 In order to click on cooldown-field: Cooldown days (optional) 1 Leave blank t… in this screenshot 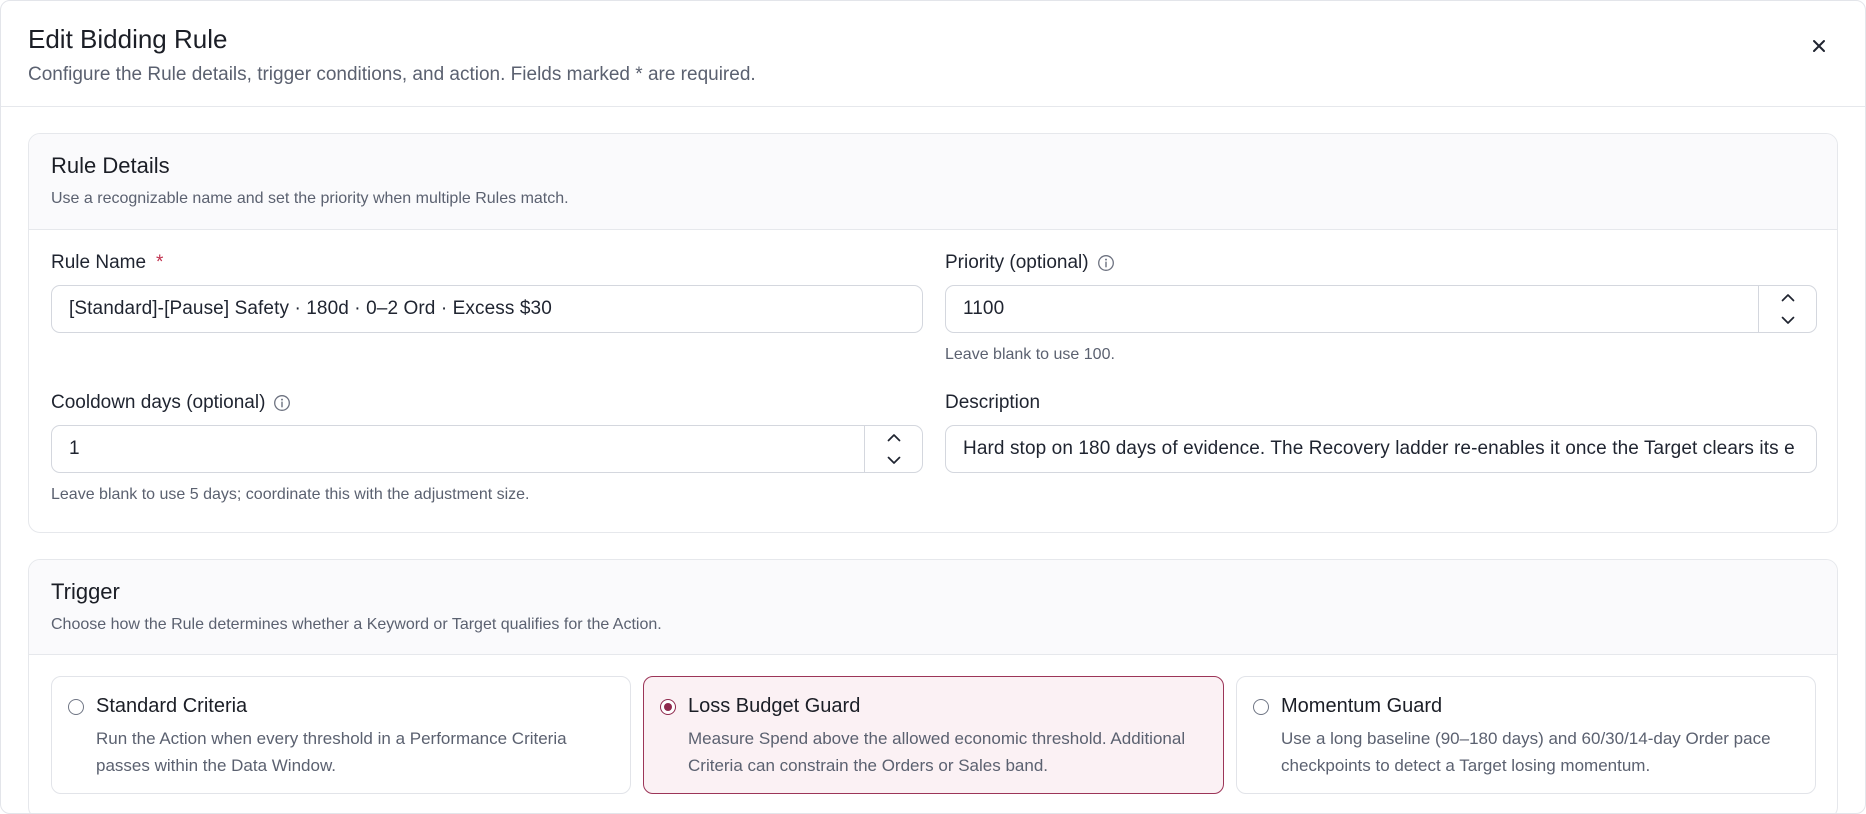, I will do `click(487, 462)`.